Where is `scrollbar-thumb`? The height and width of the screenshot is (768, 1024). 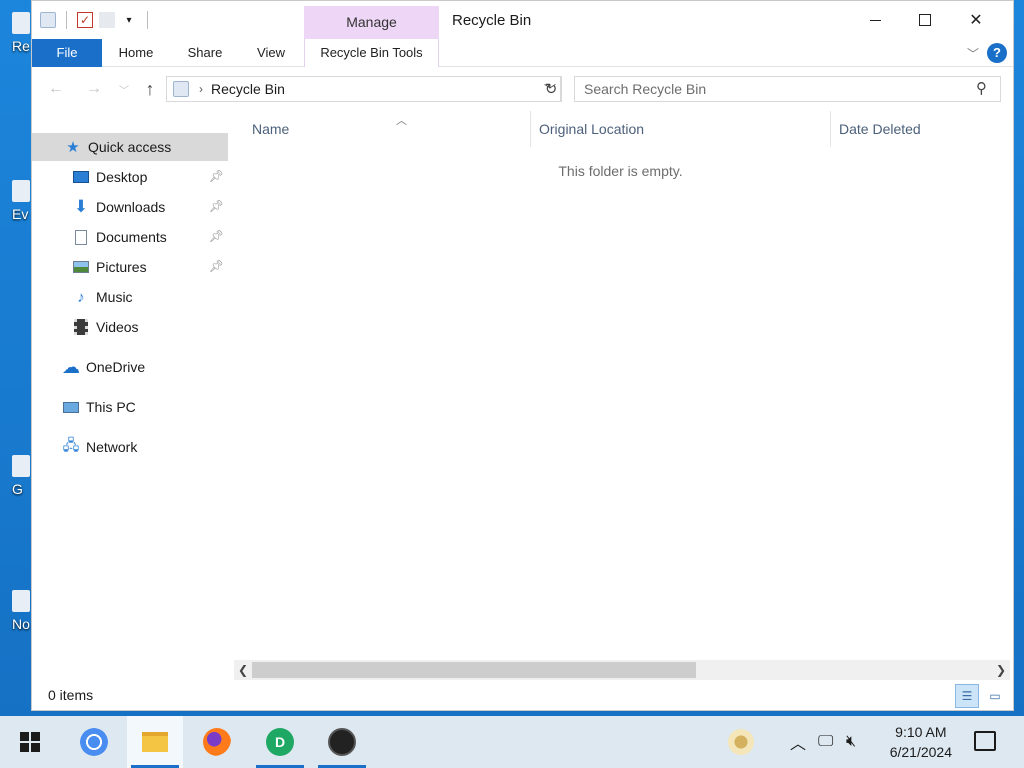
scrollbar-thumb is located at coordinates (474, 670).